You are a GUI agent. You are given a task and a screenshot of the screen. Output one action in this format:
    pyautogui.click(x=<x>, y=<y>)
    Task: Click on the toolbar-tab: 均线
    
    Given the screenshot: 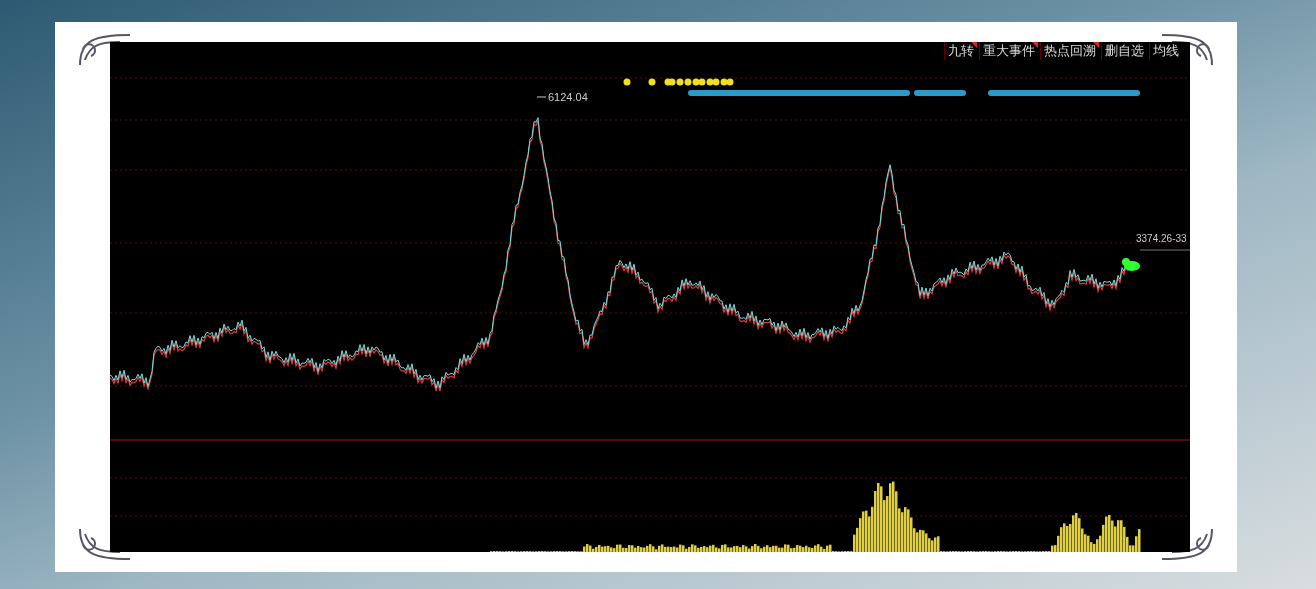 What is the action you would take?
    pyautogui.click(x=1165, y=51)
    